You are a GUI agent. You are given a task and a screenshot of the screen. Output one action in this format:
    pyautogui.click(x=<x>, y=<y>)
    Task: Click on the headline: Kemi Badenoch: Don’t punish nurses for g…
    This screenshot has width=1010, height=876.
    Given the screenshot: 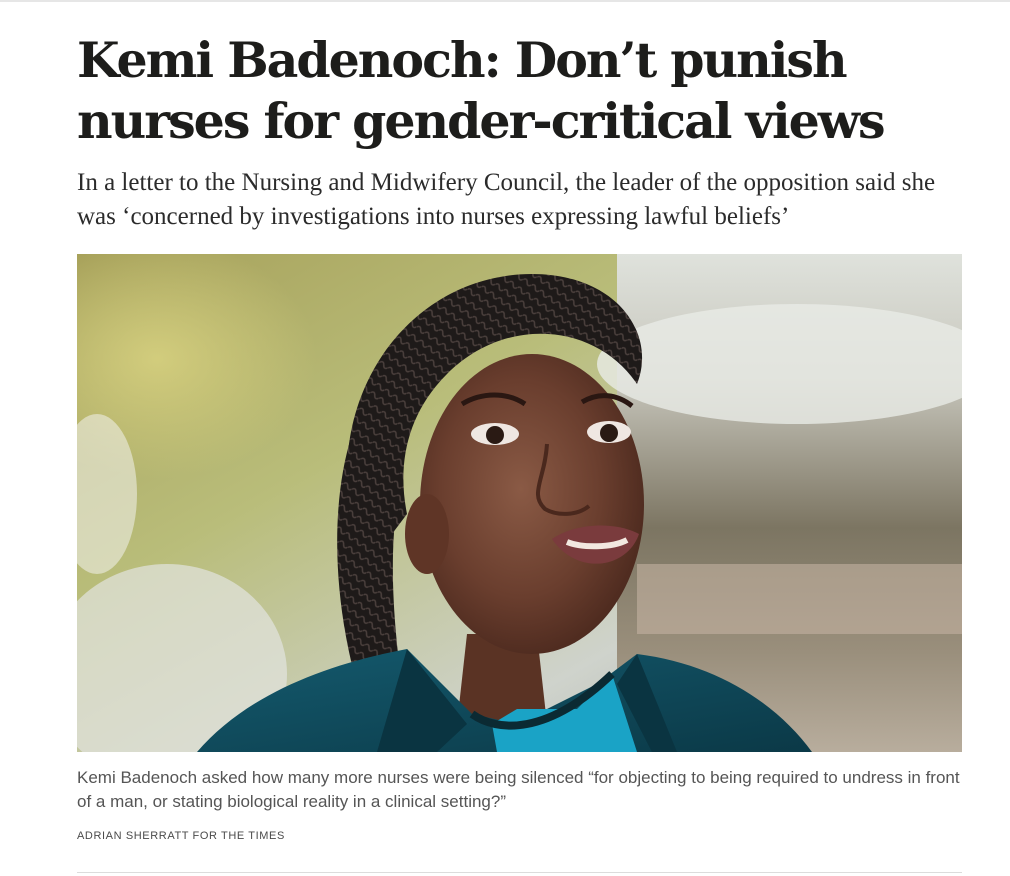 What is the action you would take?
    pyautogui.click(x=481, y=90)
    